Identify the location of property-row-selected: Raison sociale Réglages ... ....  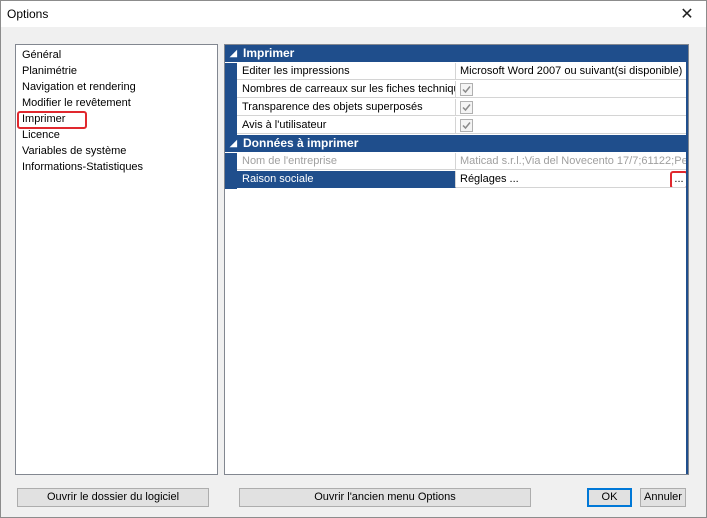
(456, 180).